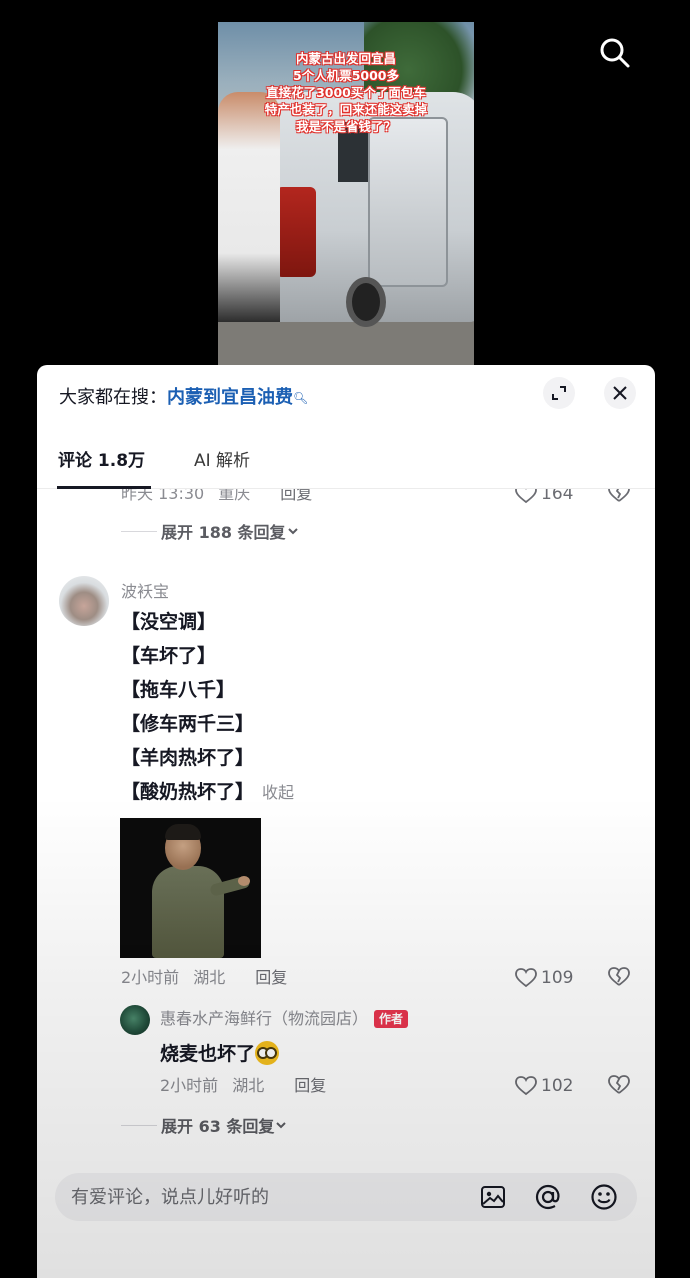 Image resolution: width=690 pixels, height=1278 pixels. What do you see at coordinates (267, 1053) in the screenshot?
I see `shocked-emoji-icon` at bounding box center [267, 1053].